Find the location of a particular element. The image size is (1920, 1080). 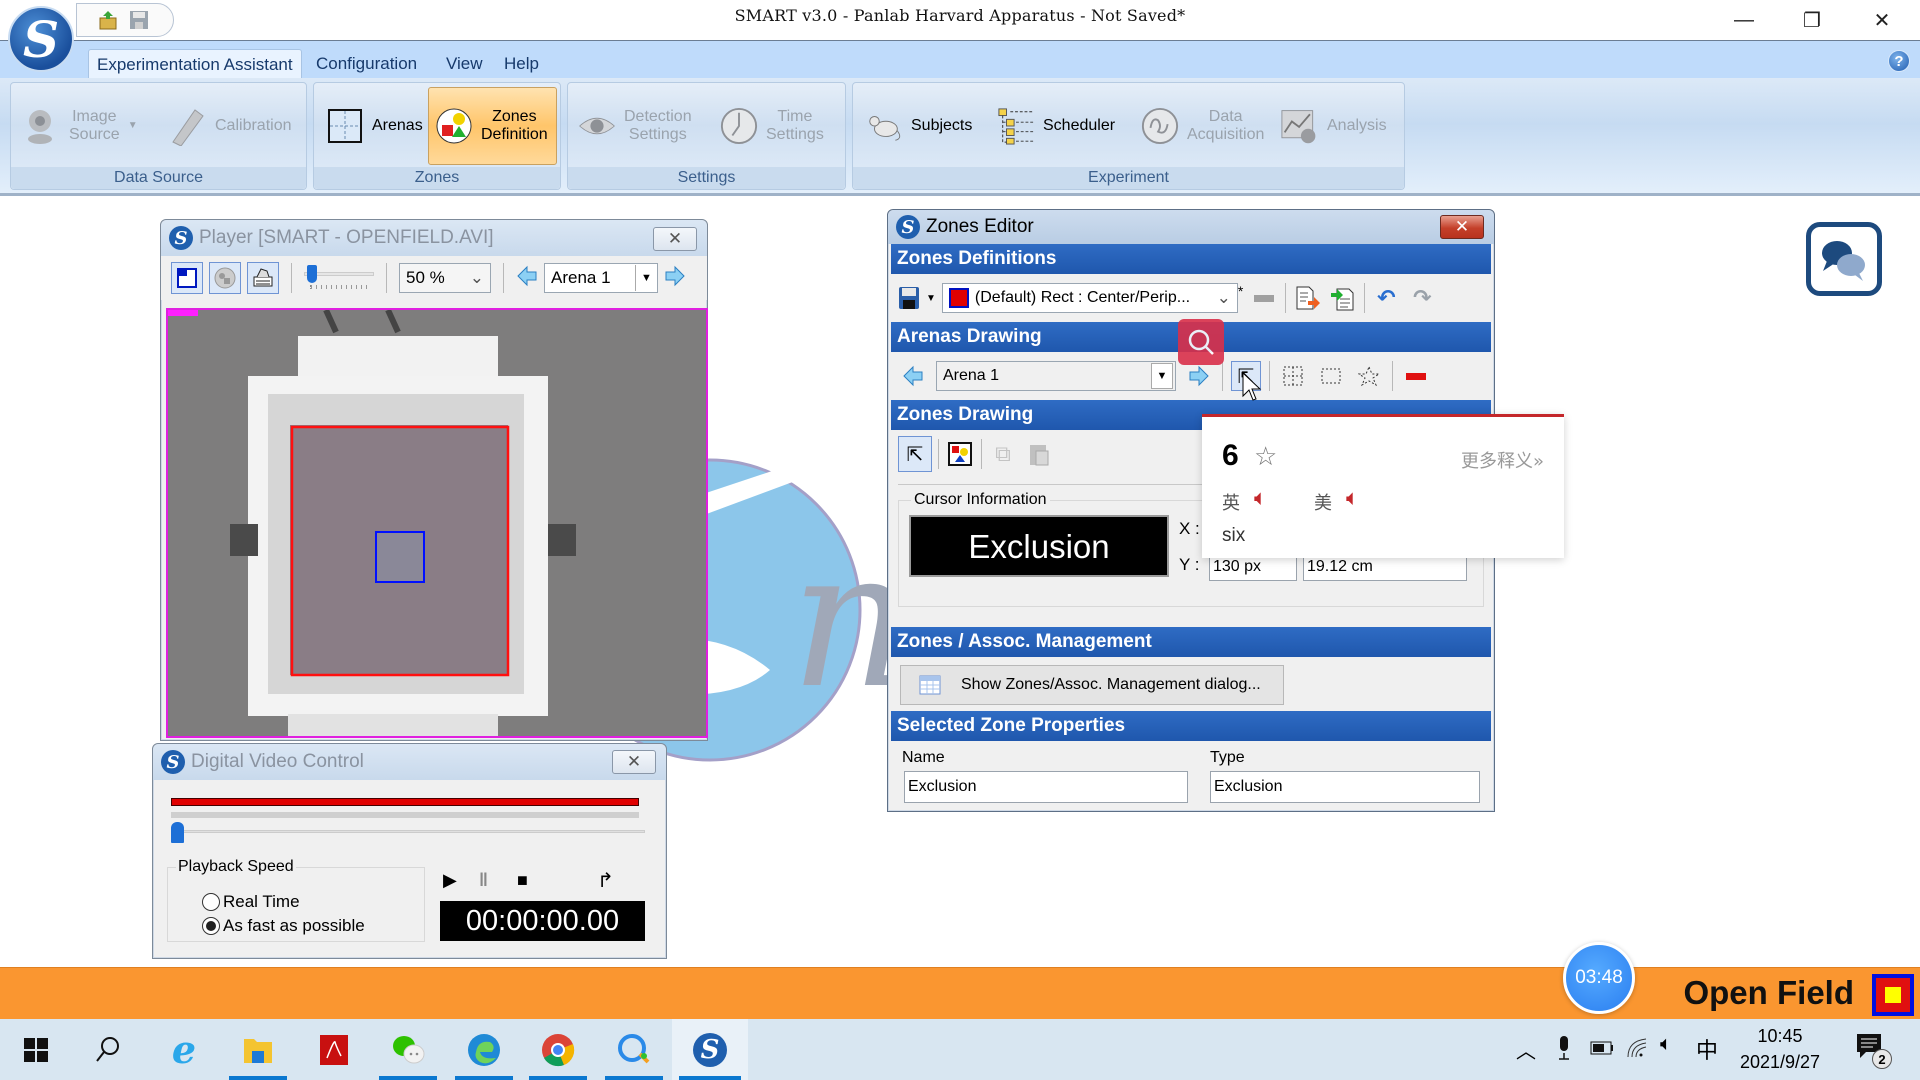

copy-button: ⧉ is located at coordinates (1003, 454).